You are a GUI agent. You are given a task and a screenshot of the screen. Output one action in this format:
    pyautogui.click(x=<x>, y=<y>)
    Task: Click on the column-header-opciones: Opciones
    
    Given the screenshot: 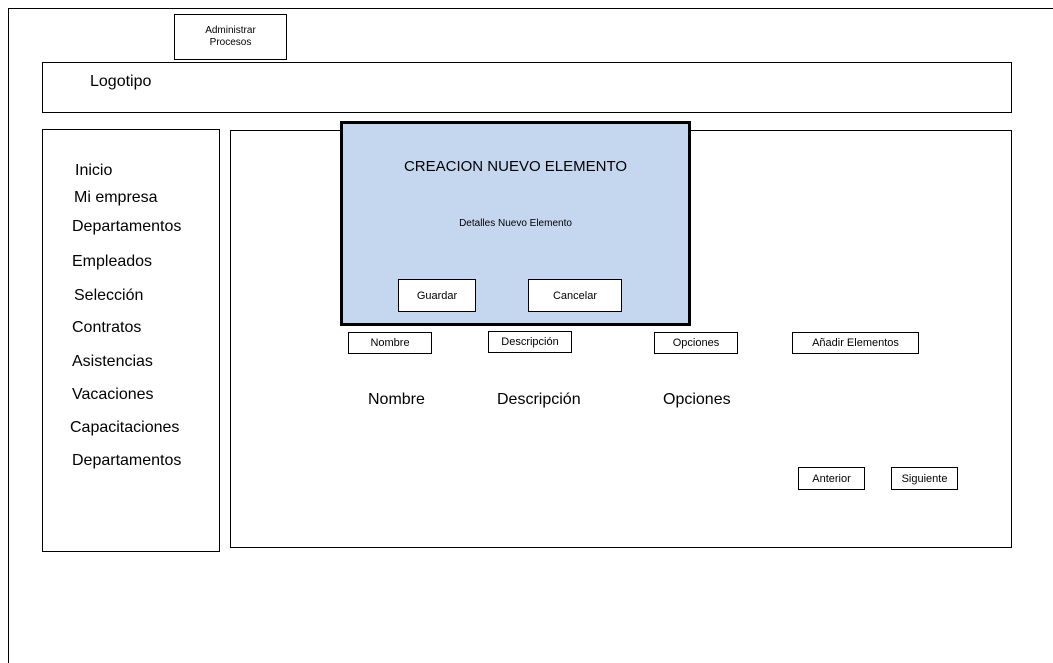 What is the action you would take?
    pyautogui.click(x=697, y=399)
    